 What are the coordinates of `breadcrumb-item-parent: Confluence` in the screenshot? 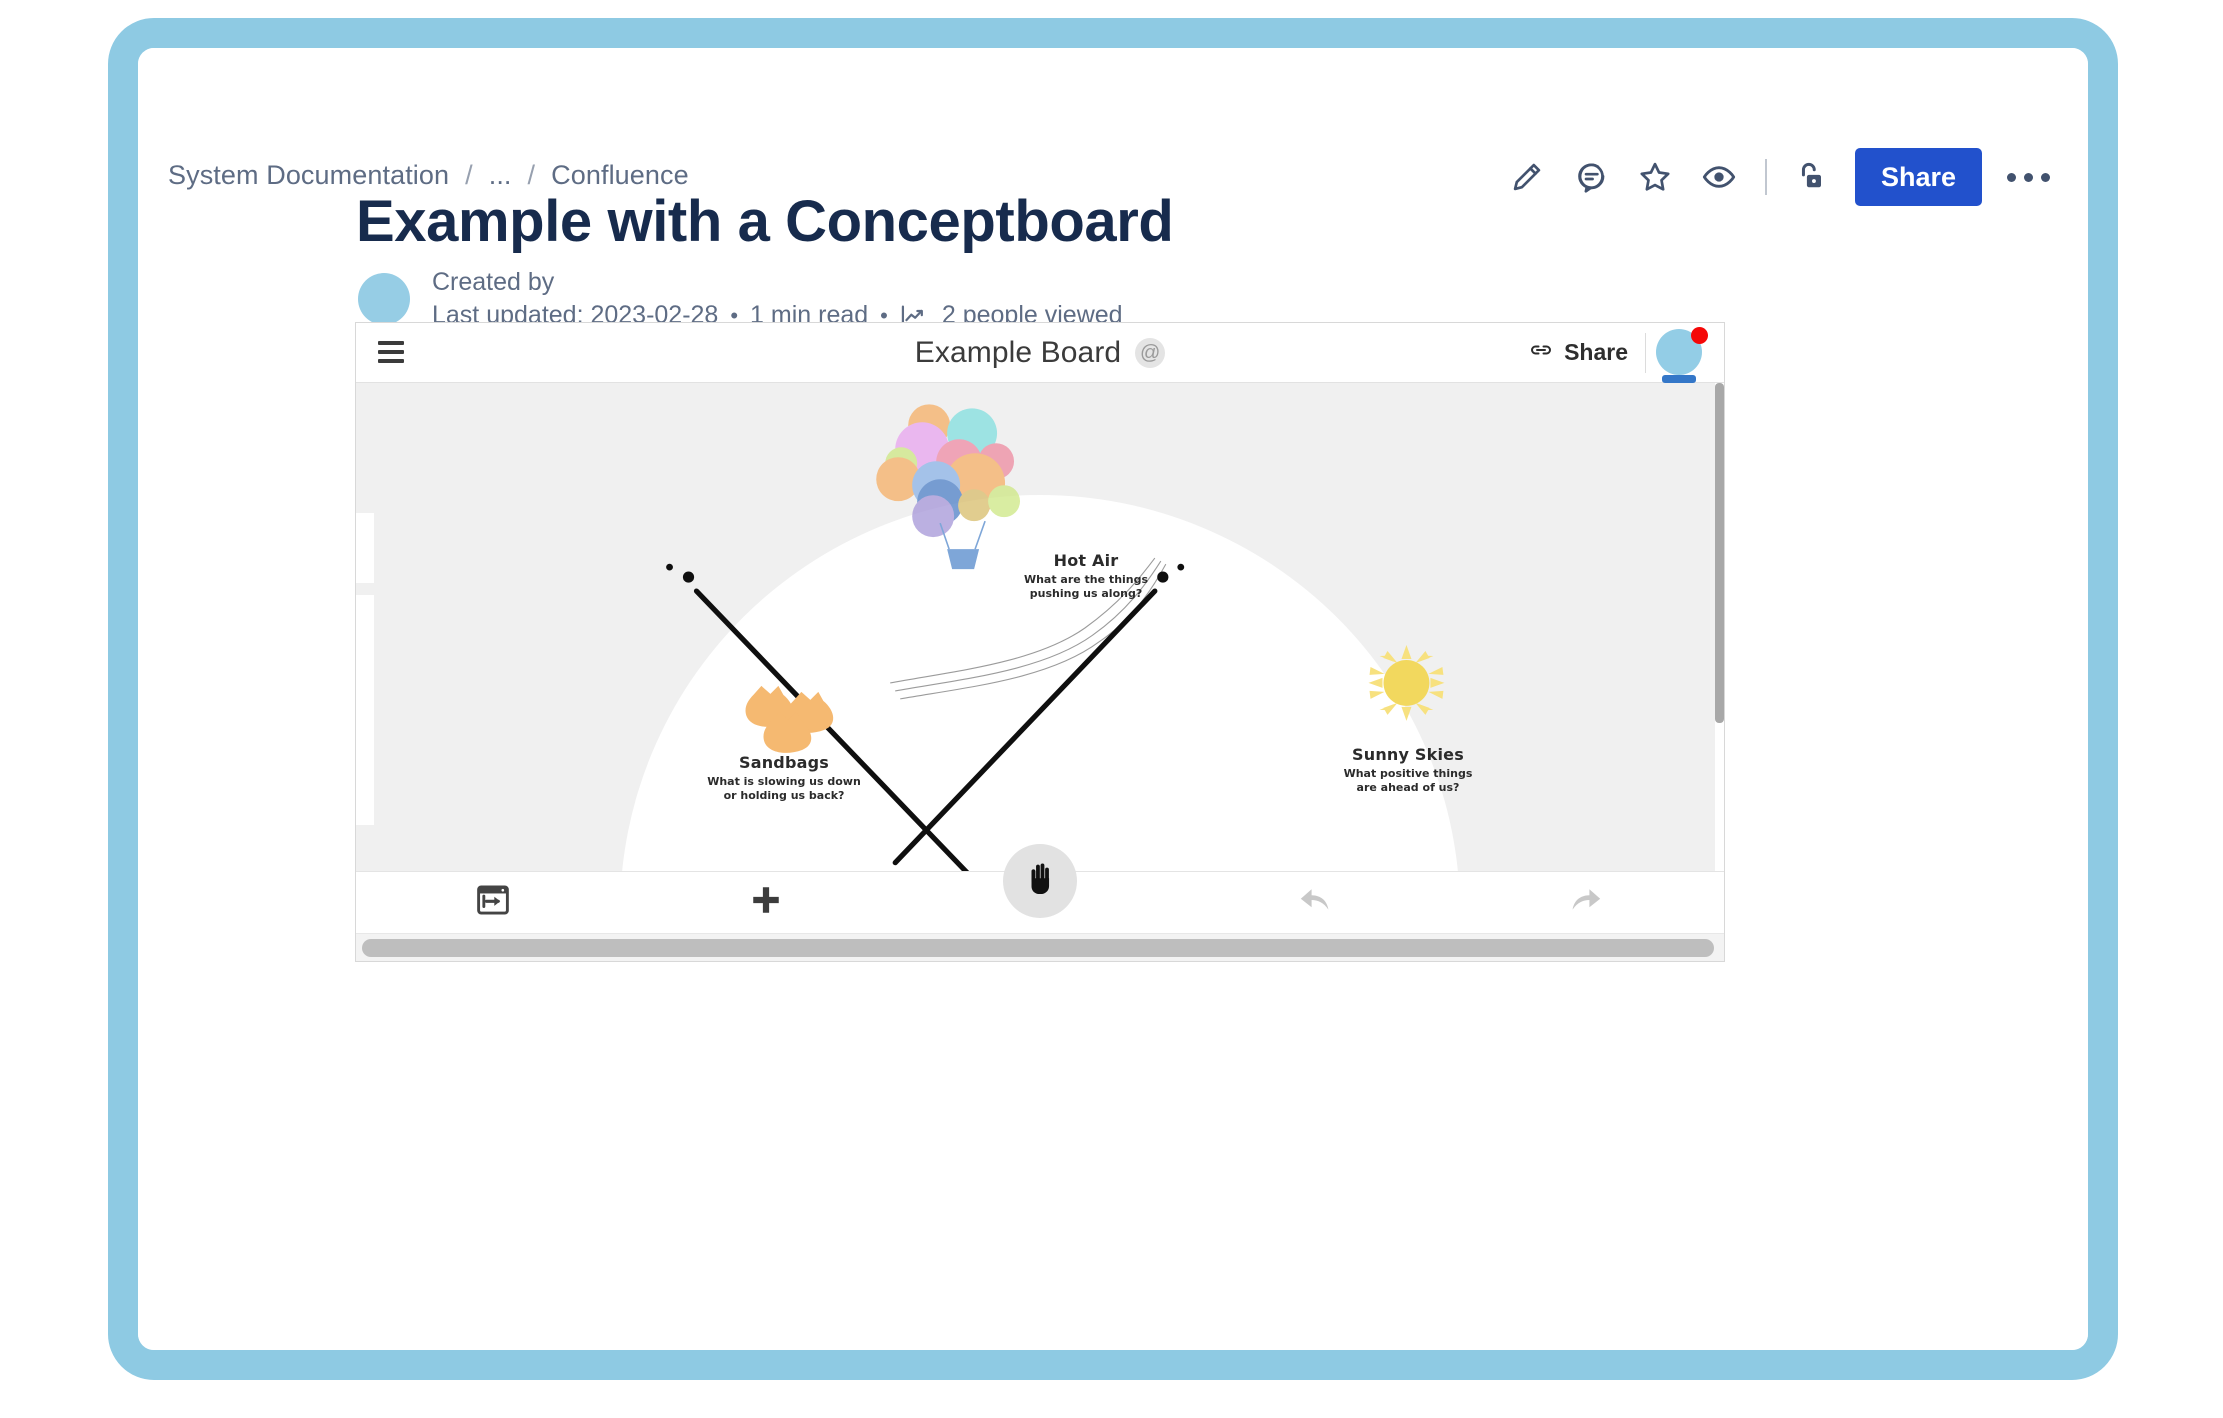 It's located at (620, 175).